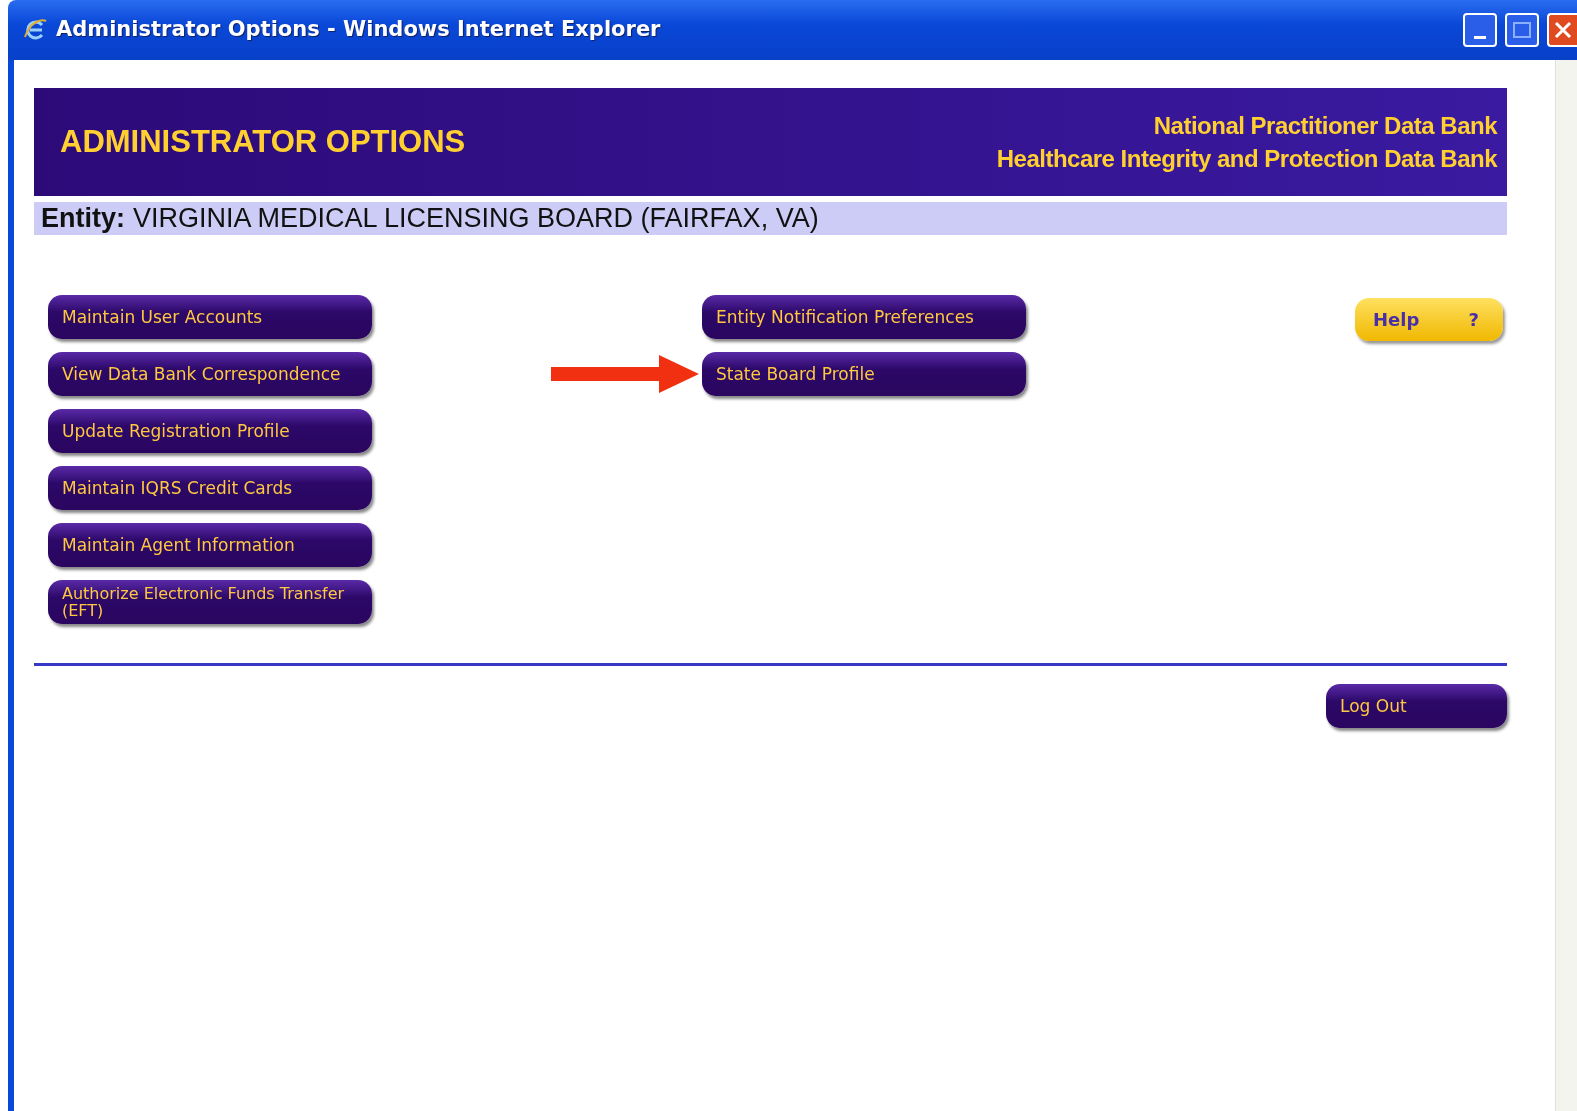 This screenshot has height=1111, width=1577. I want to click on menu-button: Maintain User Accounts, so click(210, 317).